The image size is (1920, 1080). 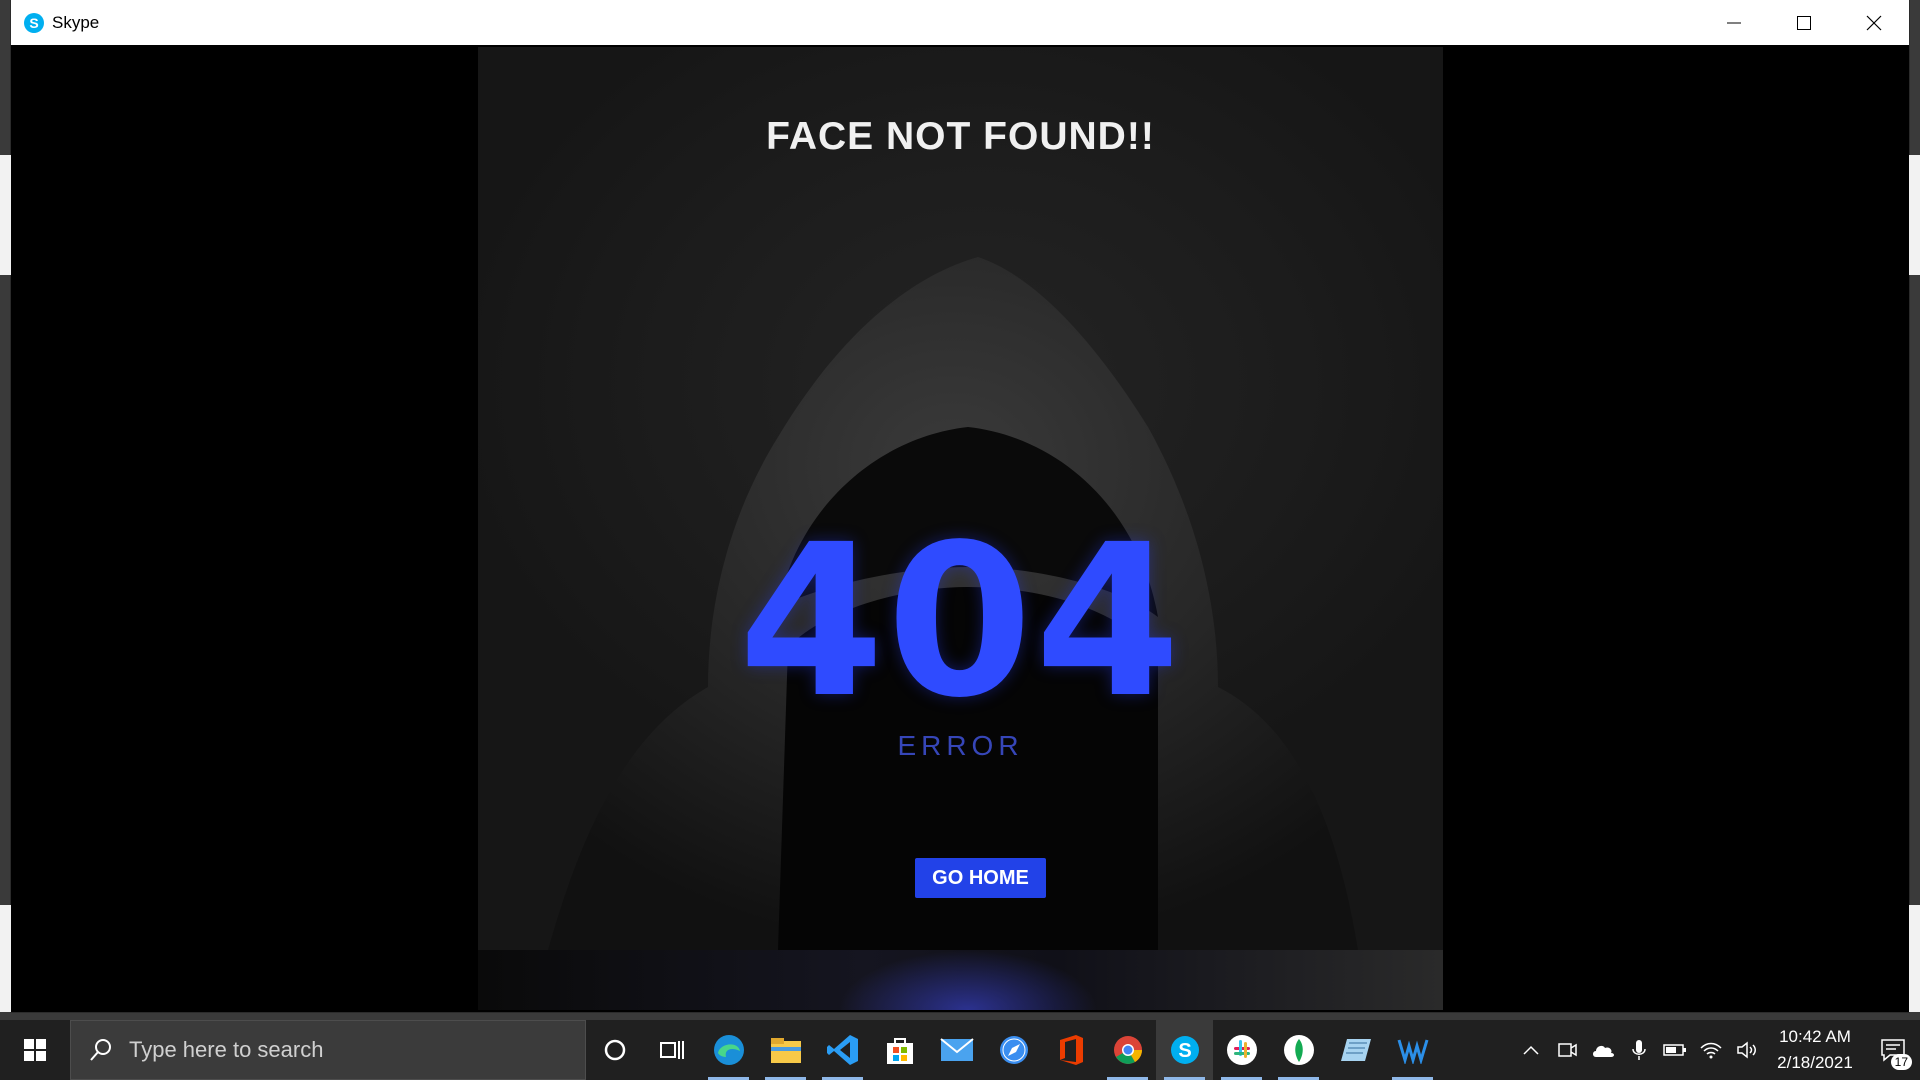 I want to click on background-window-edge-lower, so click(x=1914, y=958).